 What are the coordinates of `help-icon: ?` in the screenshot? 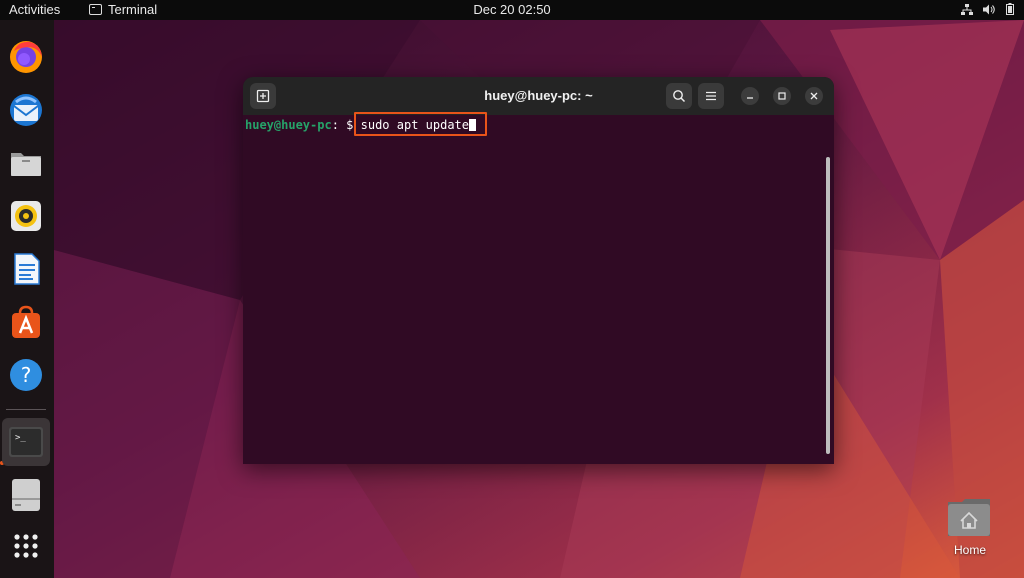 It's located at (26, 375).